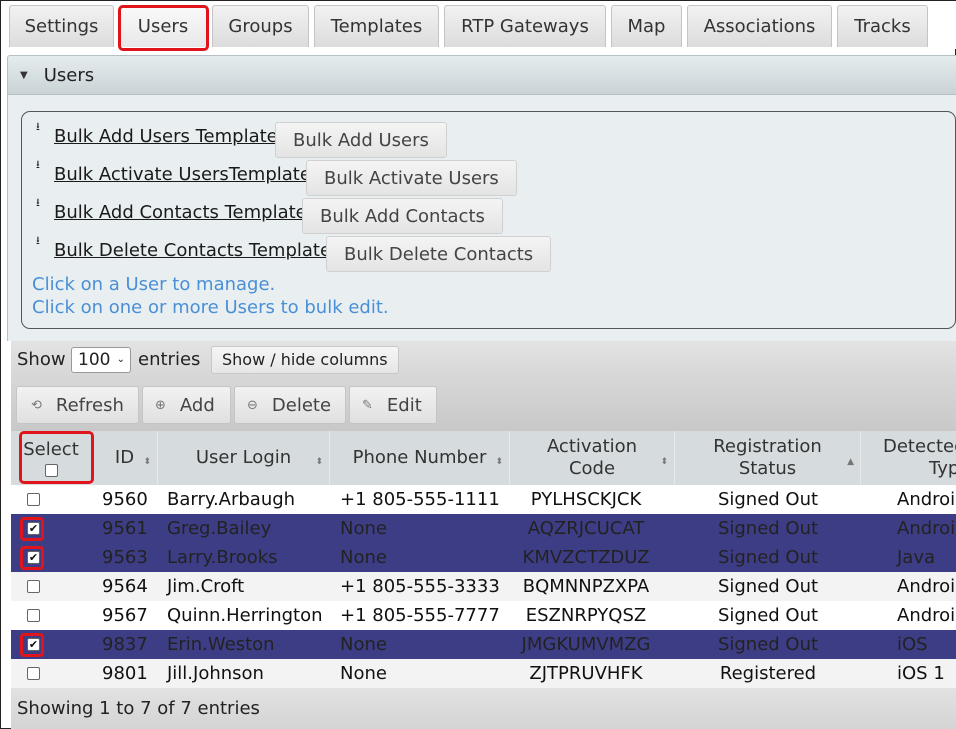  I want to click on bulk-delete-contacts-button: Bulk Delete Contacts, so click(439, 254).